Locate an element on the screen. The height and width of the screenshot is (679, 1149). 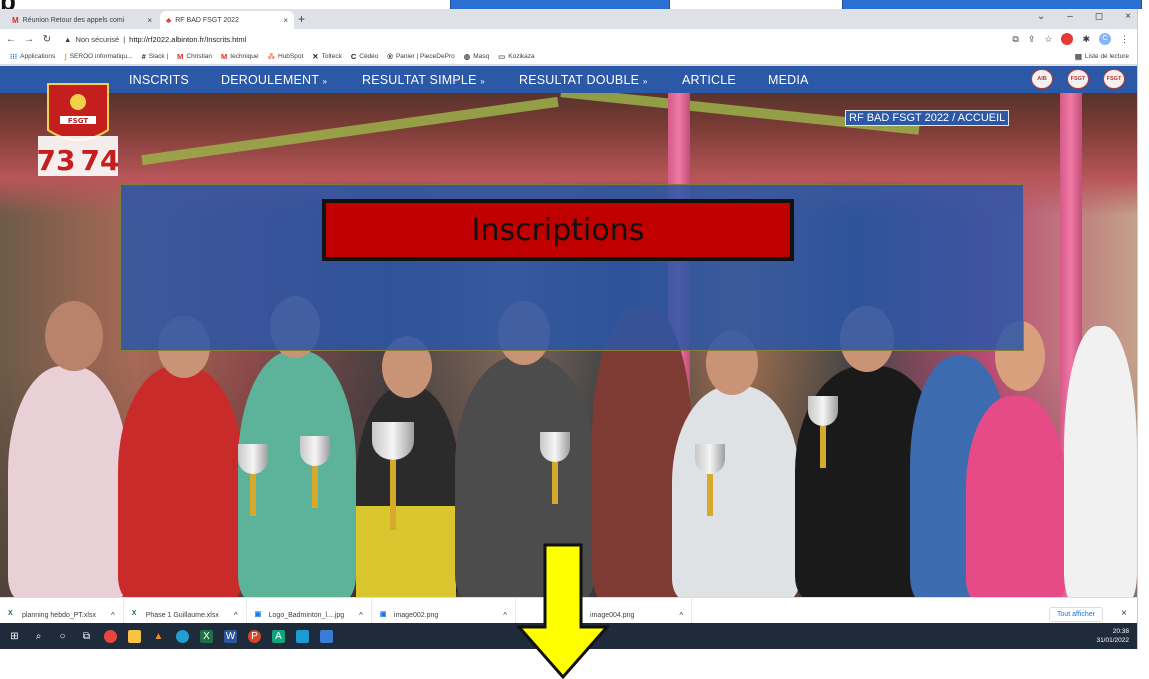
bookmark-piecedepro: ® Panier | PieceDePro is located at coordinates (420, 56).